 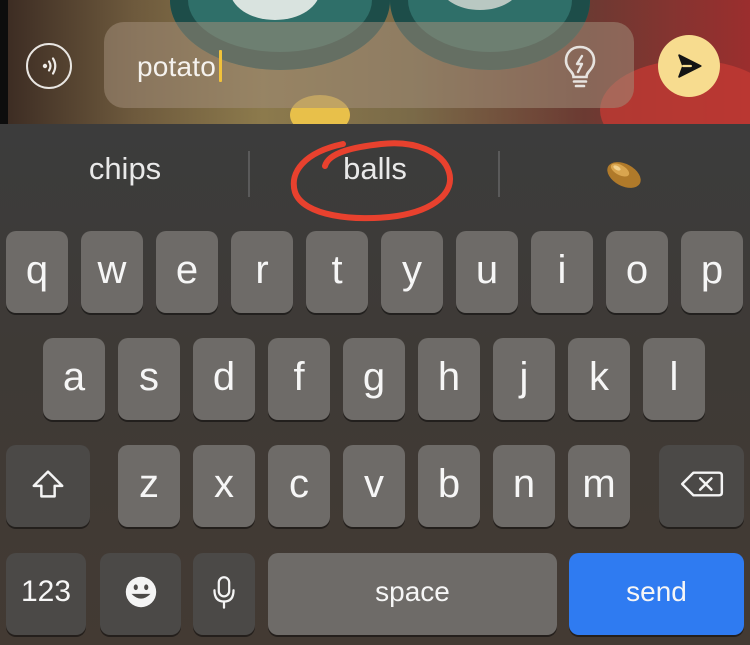 I want to click on lightbulb-icon, so click(x=580, y=66).